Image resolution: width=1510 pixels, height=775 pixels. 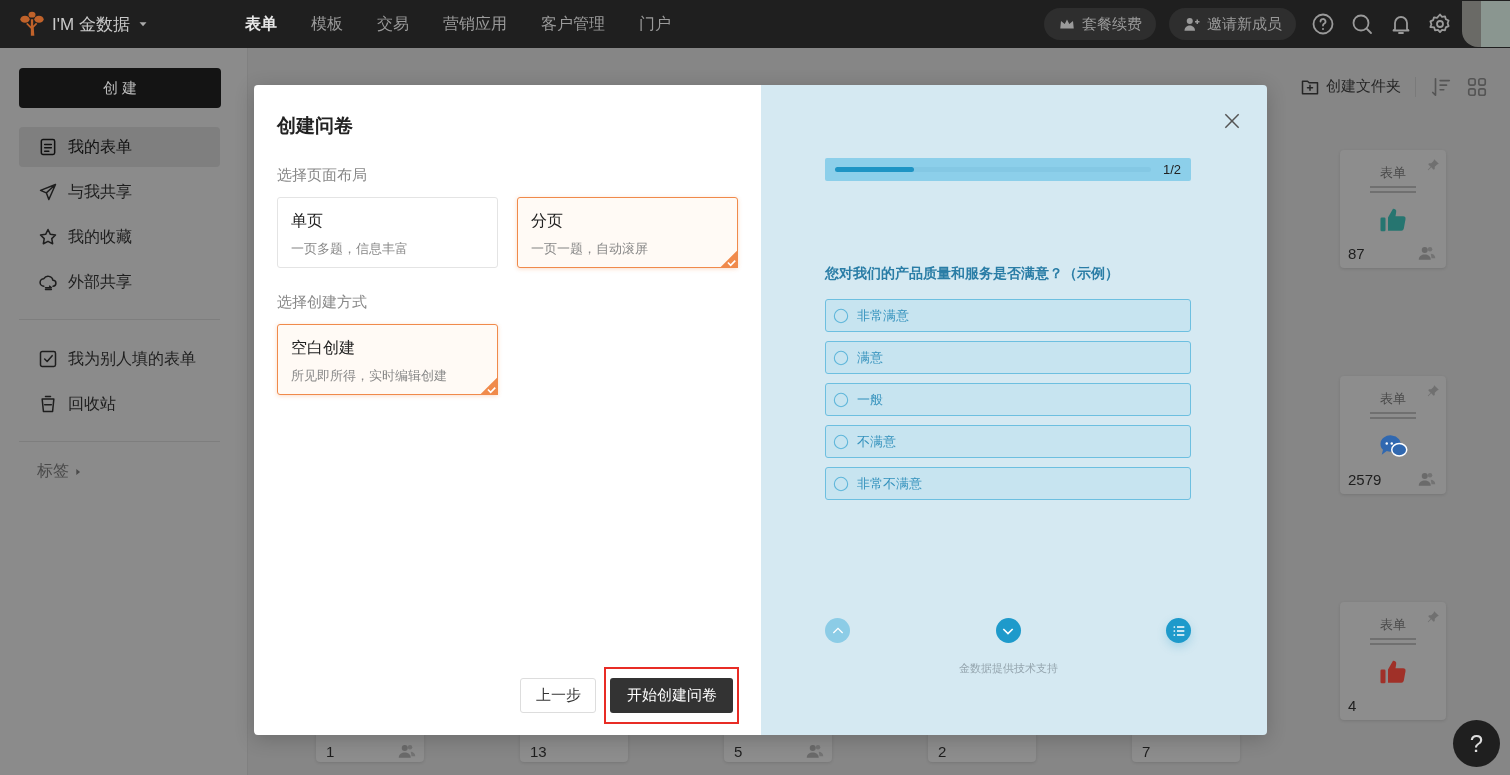 What do you see at coordinates (1350, 86) in the screenshot?
I see `new-folder-button: 创建文件夹` at bounding box center [1350, 86].